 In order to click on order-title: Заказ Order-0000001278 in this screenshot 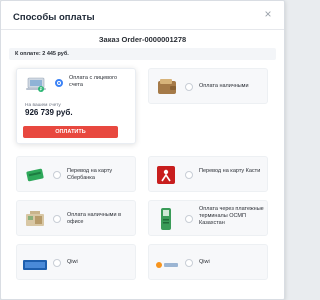, I will do `click(142, 39)`.